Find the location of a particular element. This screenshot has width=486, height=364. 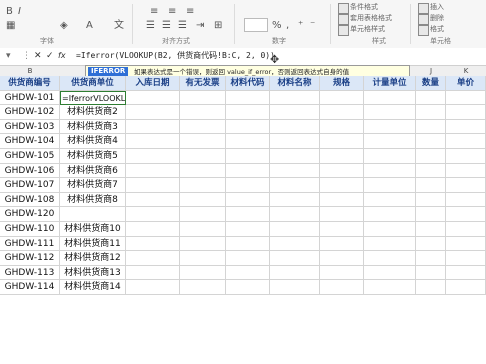

supplier-code-cell: GHDW-112 is located at coordinates (30, 258).